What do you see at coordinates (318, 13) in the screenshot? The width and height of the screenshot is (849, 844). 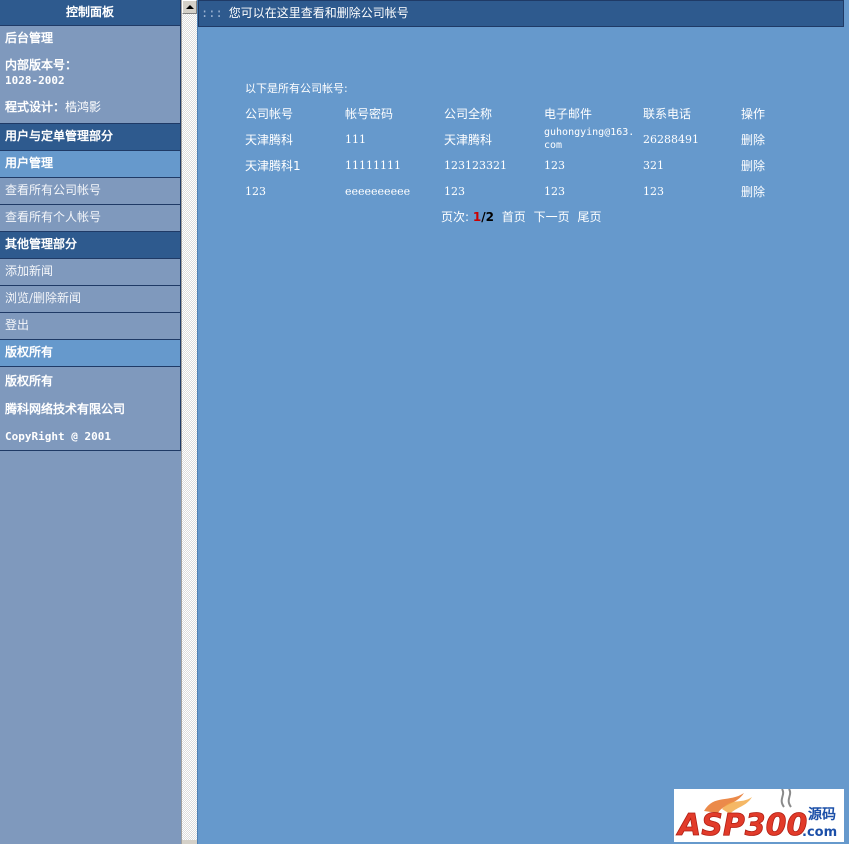 I see `header-text: 您可以在这里查看和删除公司帐号` at bounding box center [318, 13].